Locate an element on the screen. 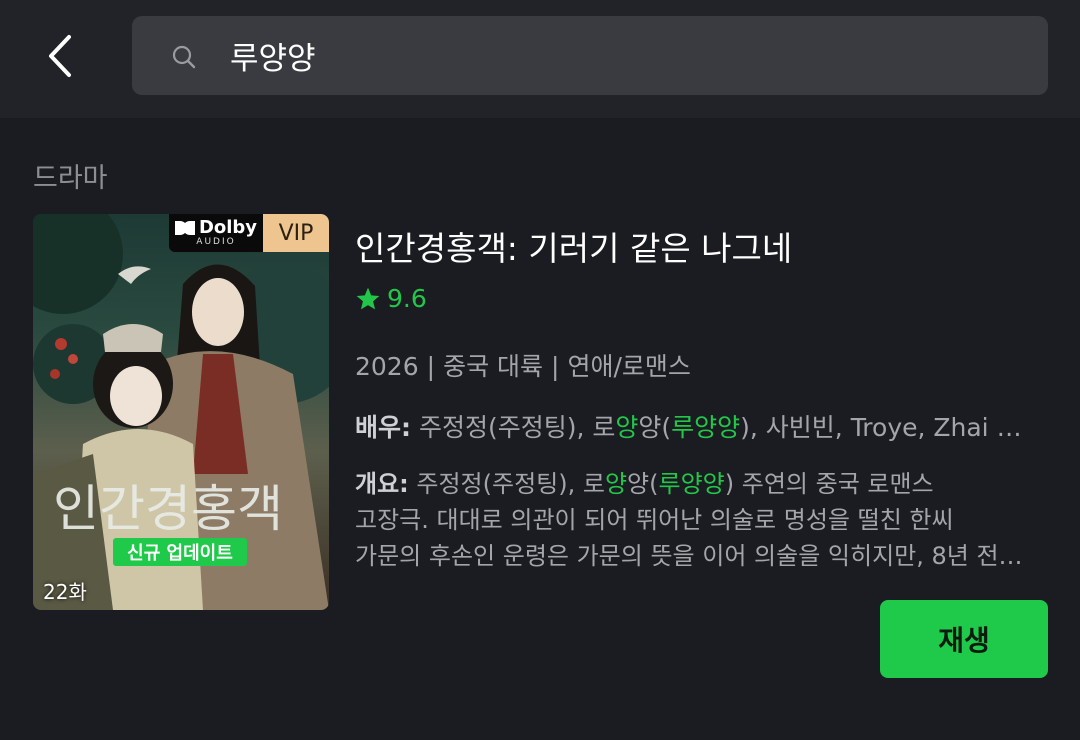  dolby-brand-text: Dolby is located at coordinates (228, 227).